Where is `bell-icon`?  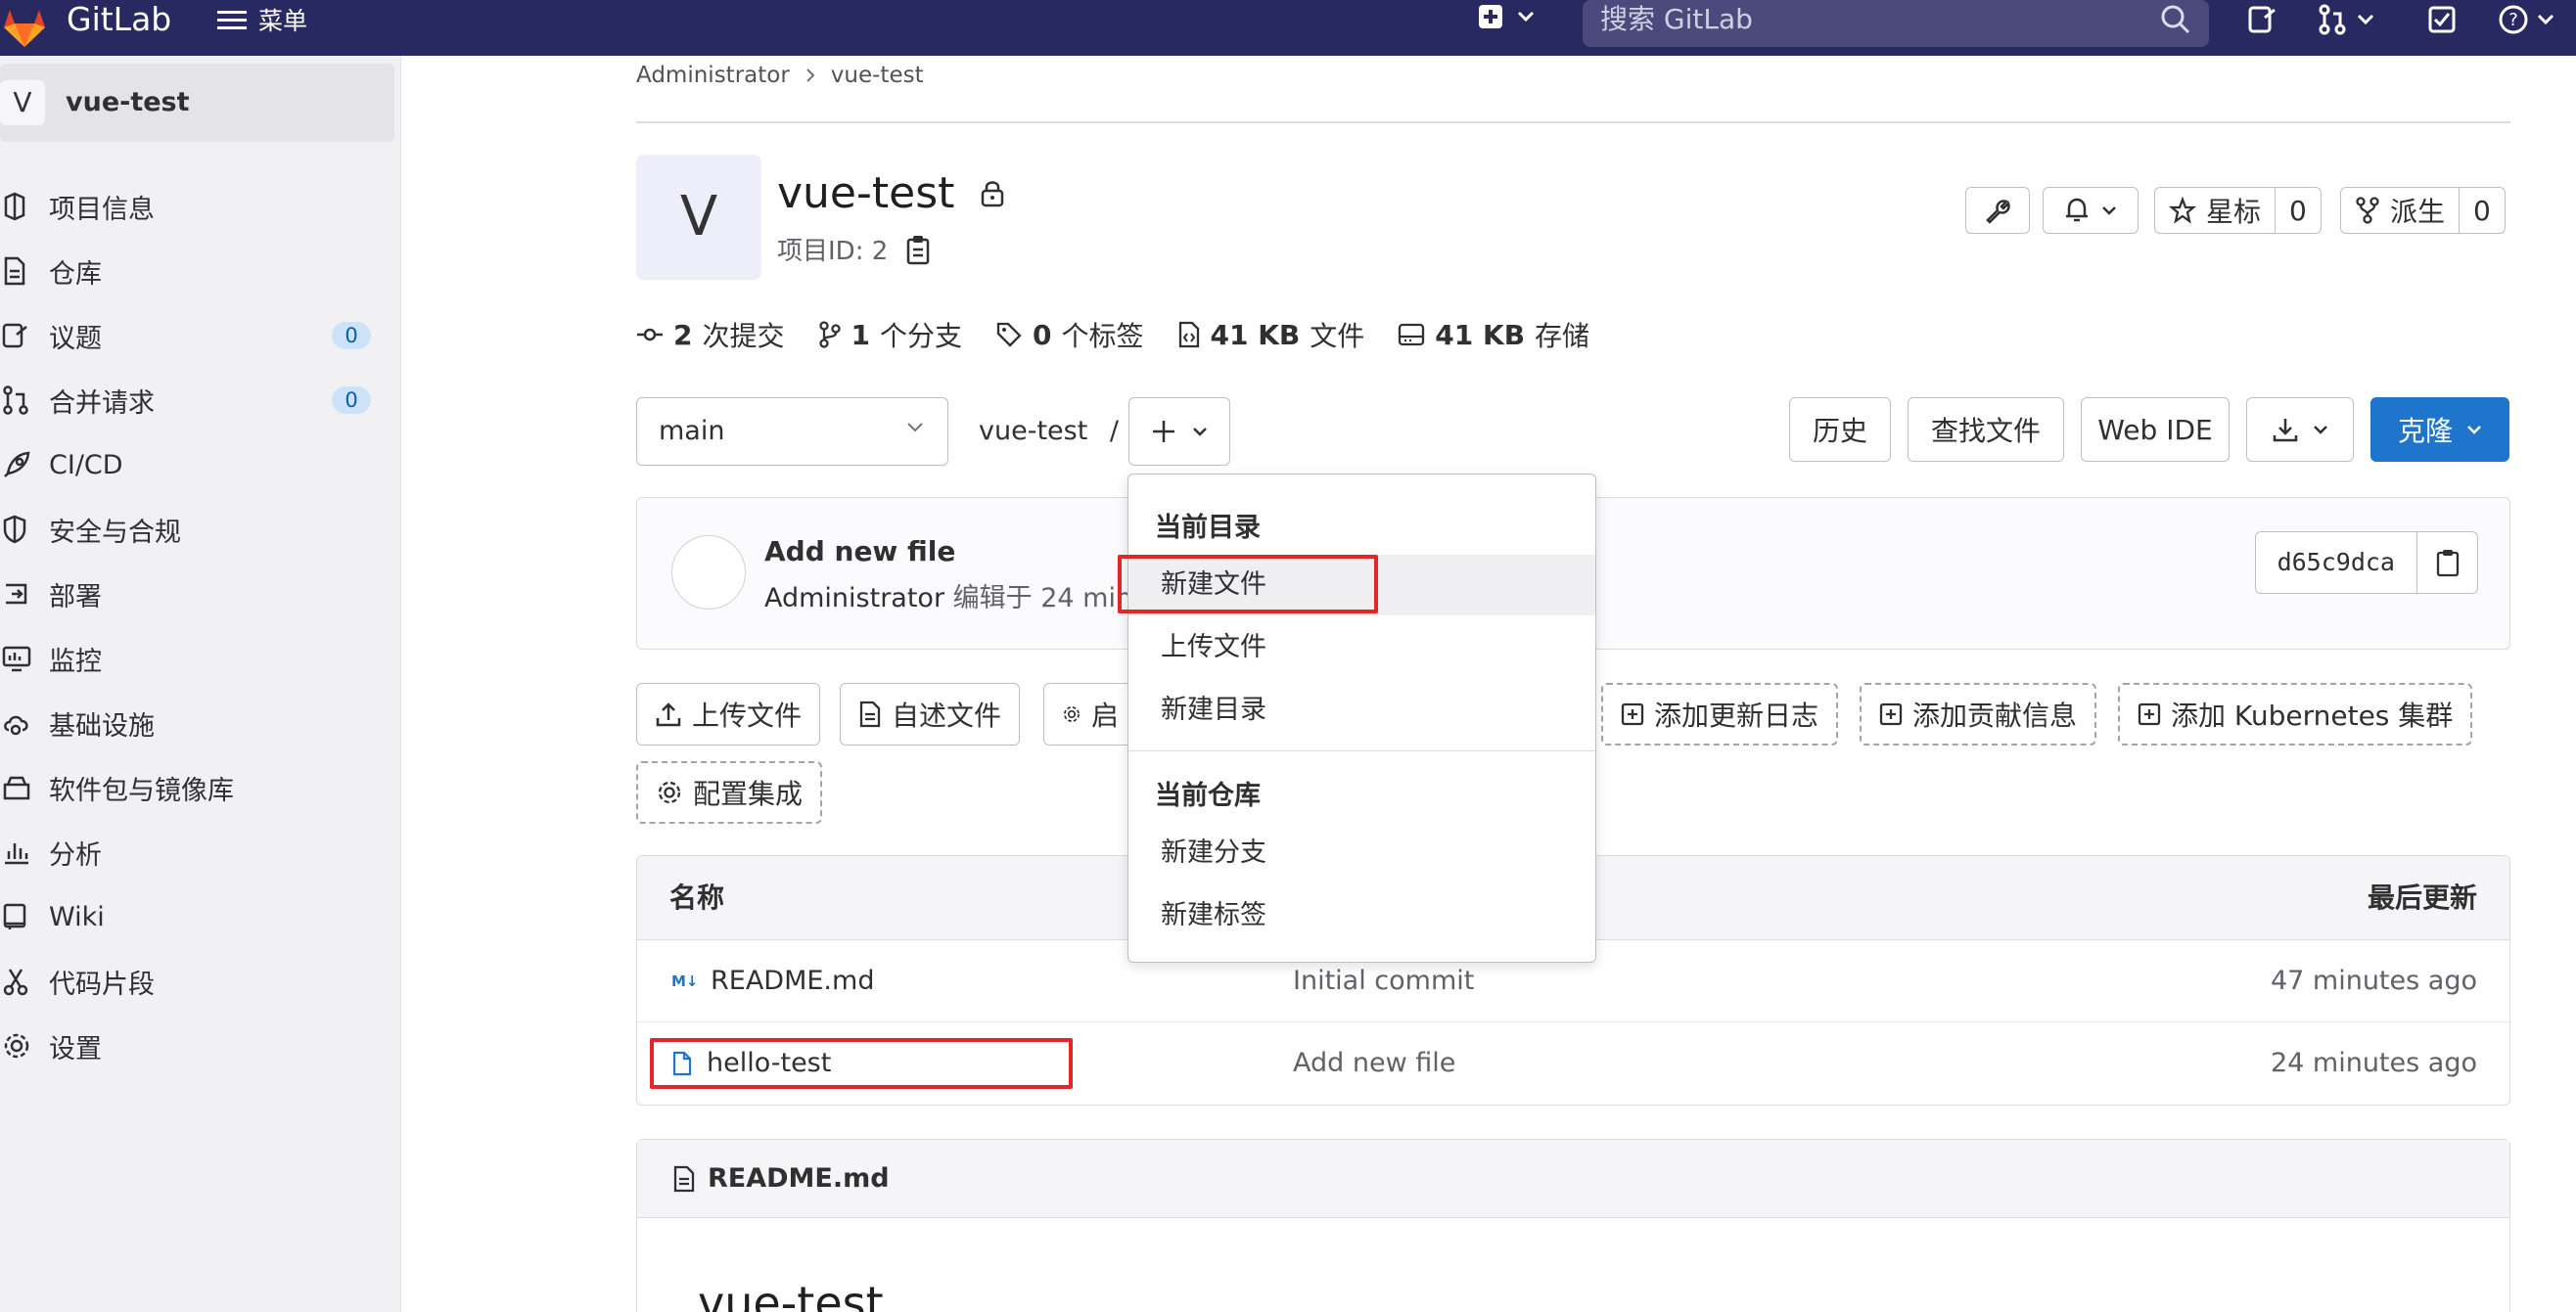 bell-icon is located at coordinates (2077, 210).